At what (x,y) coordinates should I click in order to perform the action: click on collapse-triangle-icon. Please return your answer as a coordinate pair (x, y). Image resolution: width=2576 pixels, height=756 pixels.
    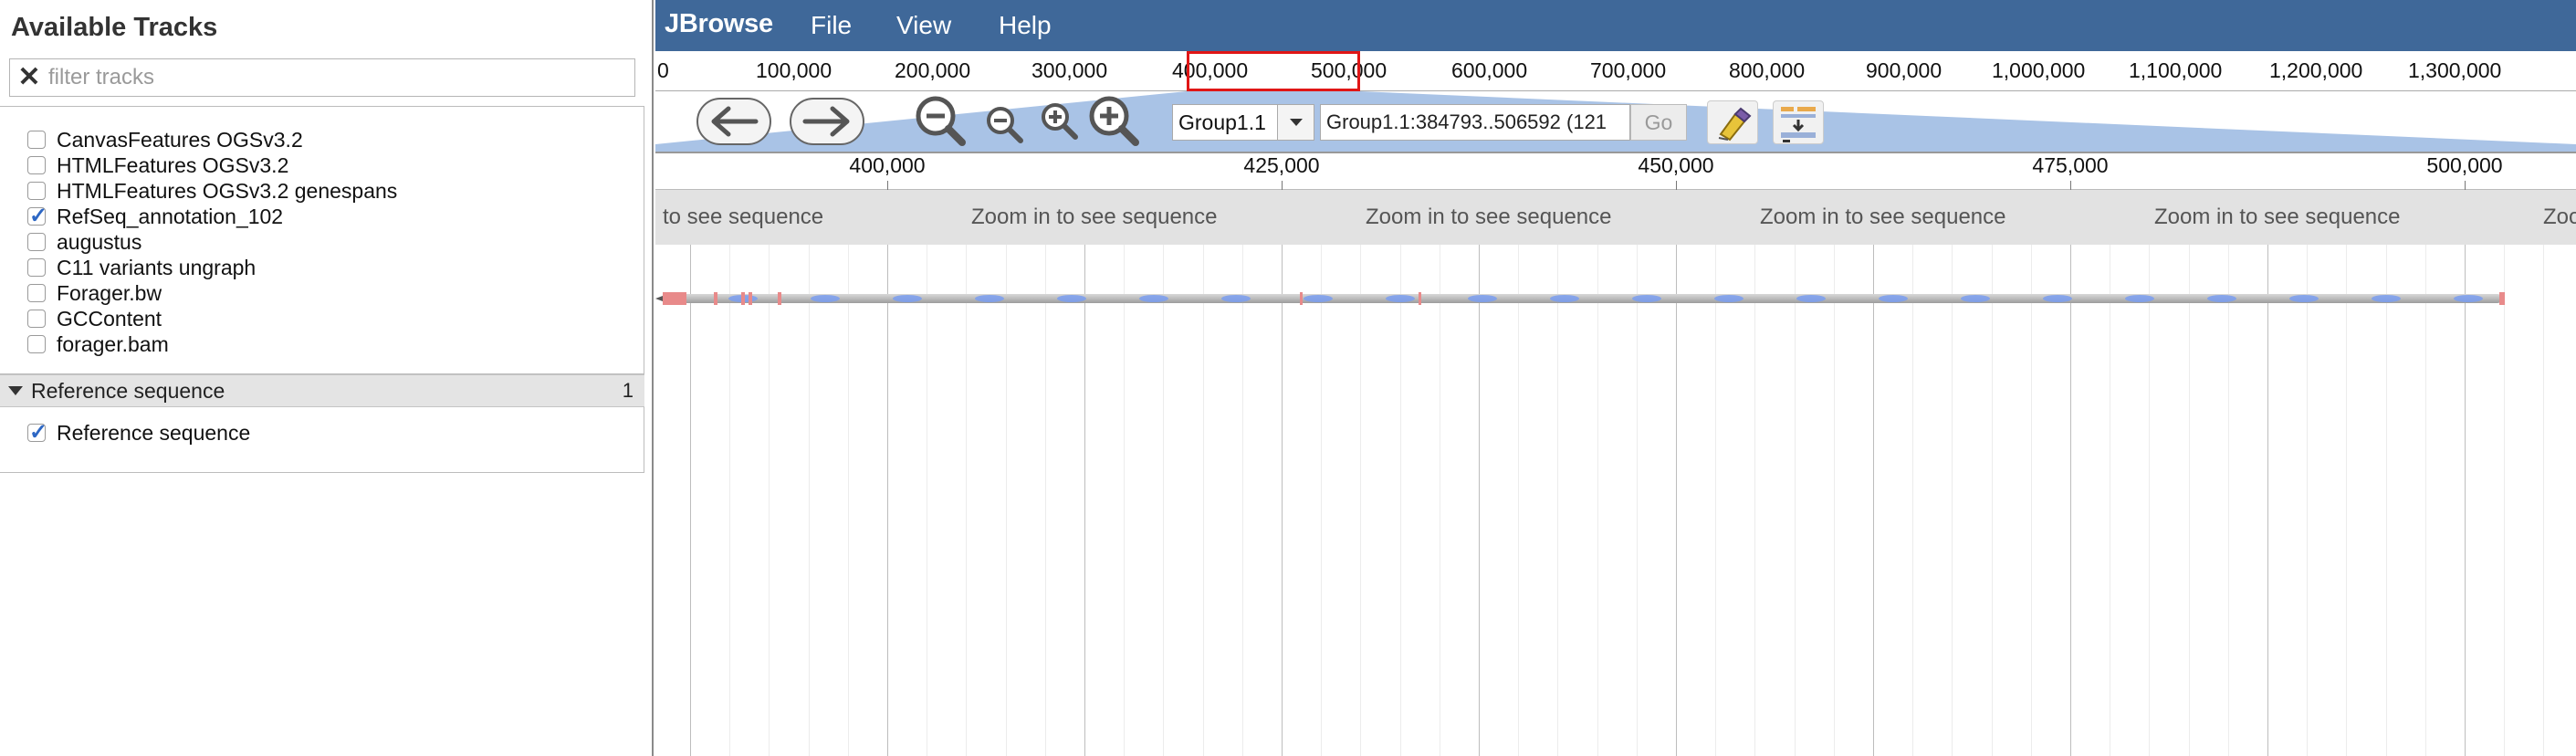
    Looking at the image, I should click on (15, 390).